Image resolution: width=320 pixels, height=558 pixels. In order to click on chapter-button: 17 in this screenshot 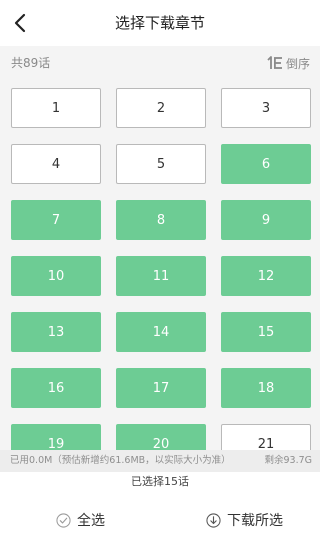, I will do `click(161, 388)`.